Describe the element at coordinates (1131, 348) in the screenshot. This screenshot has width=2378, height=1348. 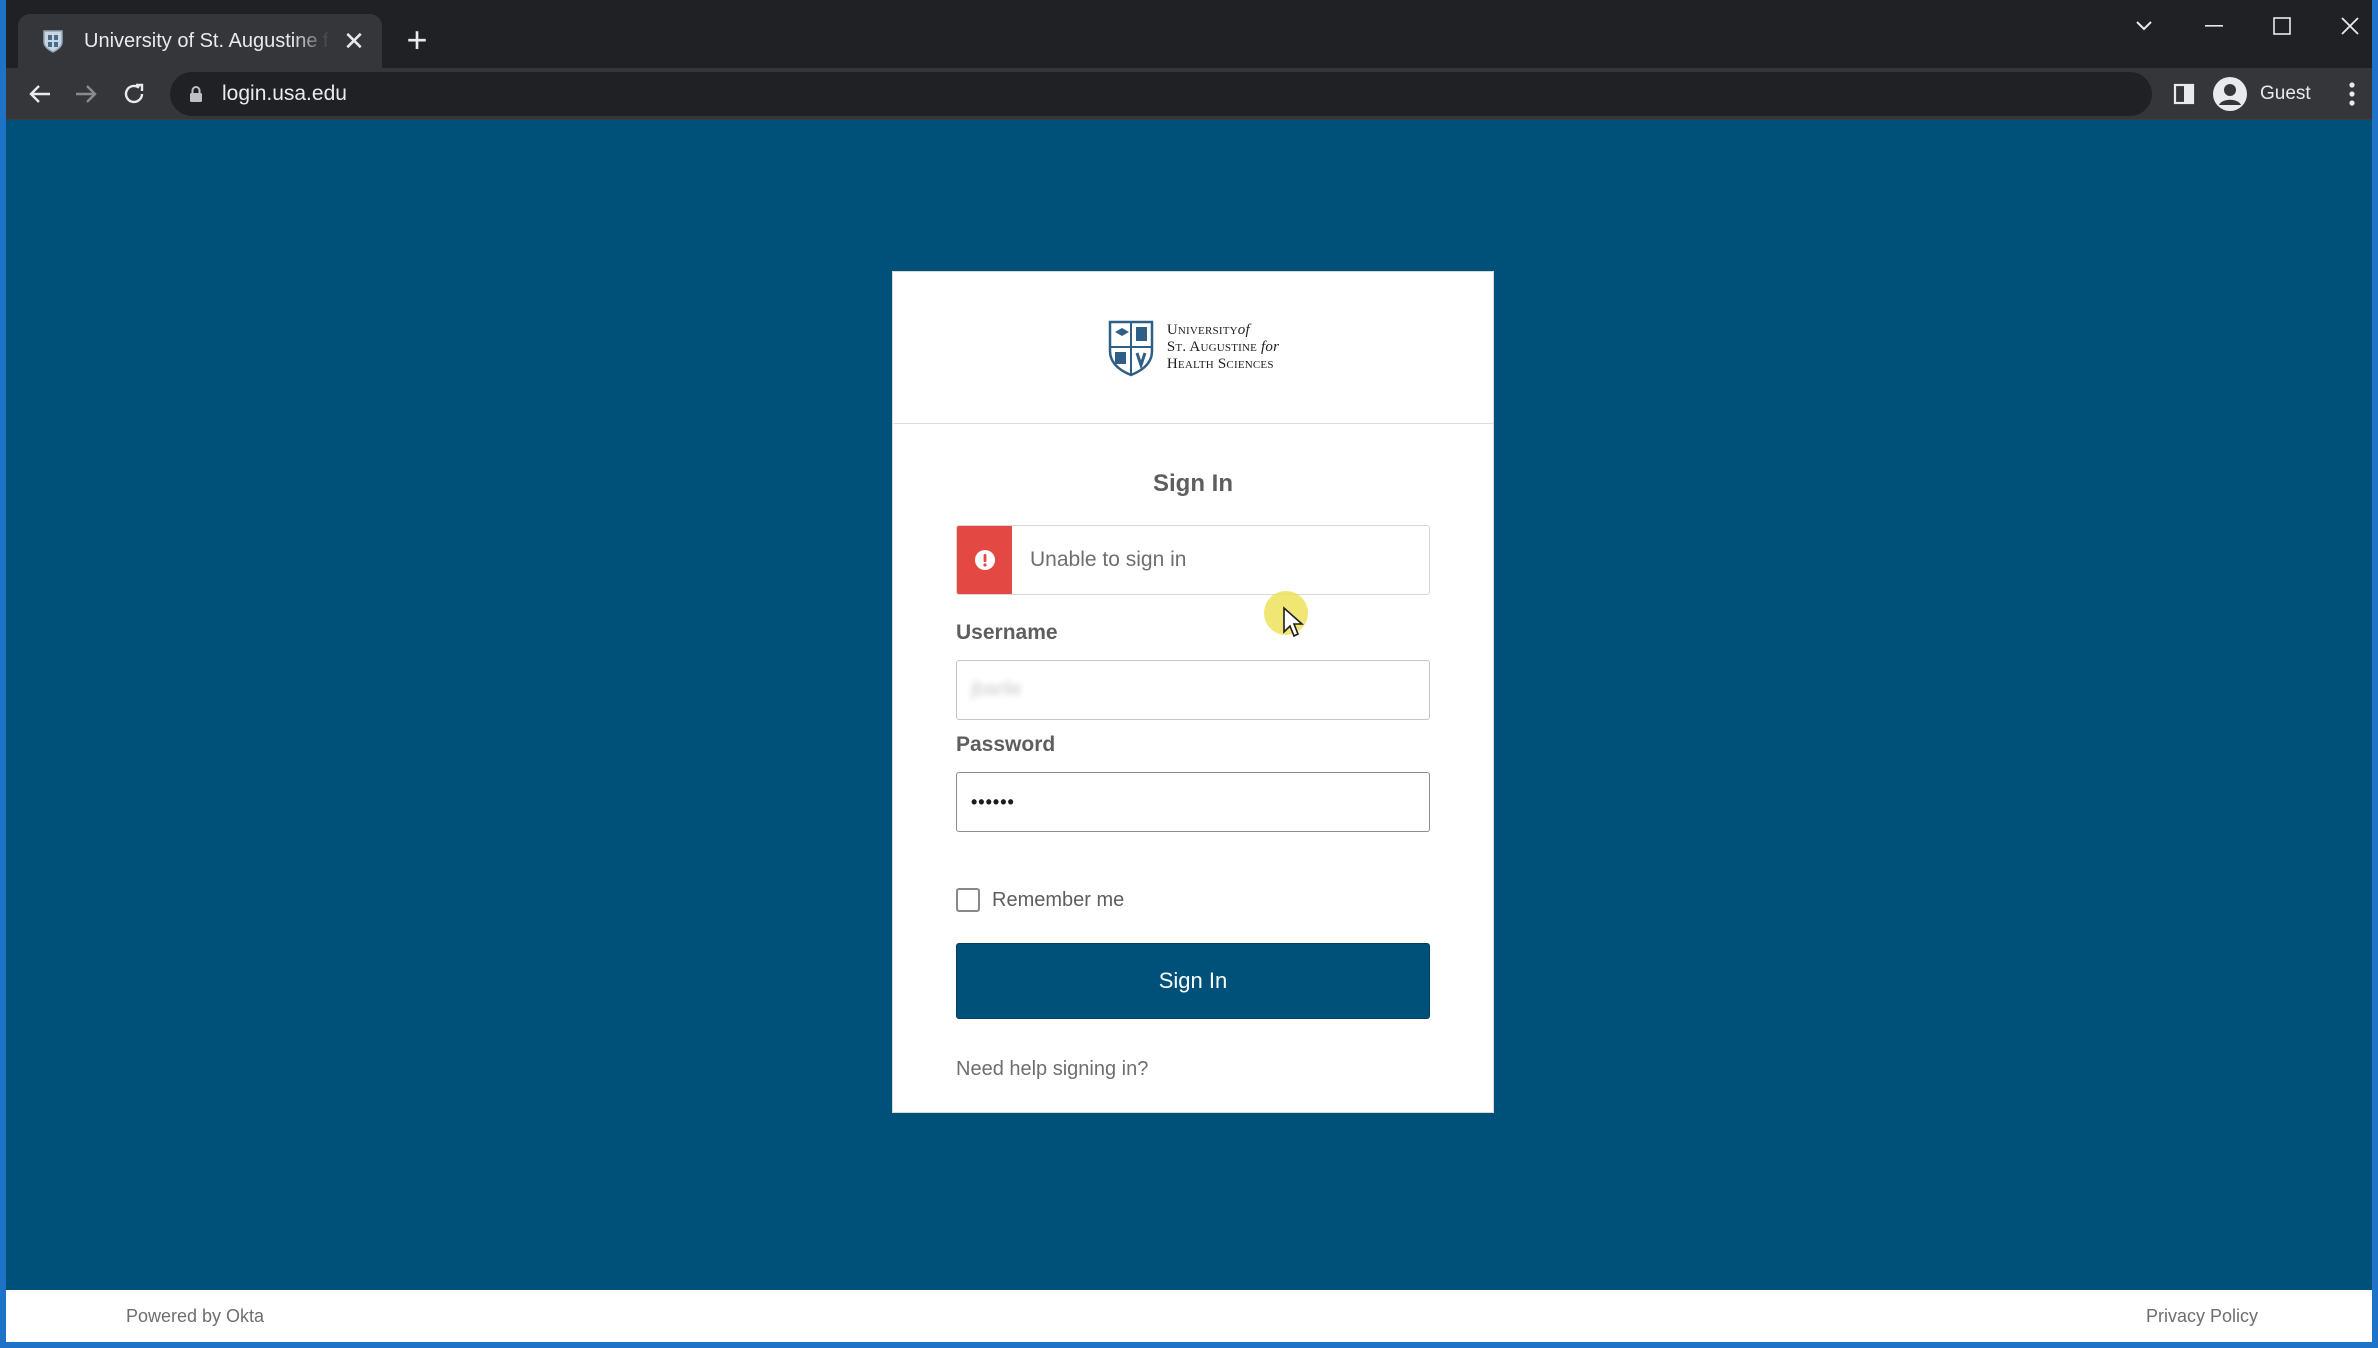
I see `university-crest-icon` at that location.